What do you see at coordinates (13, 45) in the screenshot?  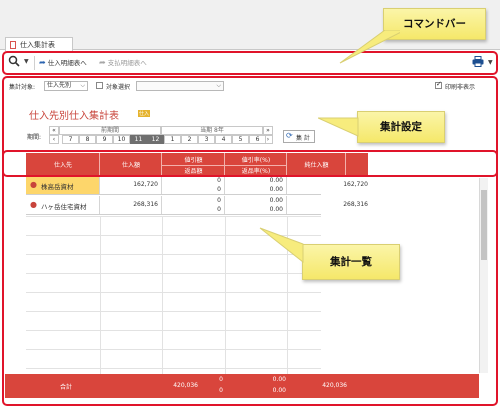 I see `document-icon` at bounding box center [13, 45].